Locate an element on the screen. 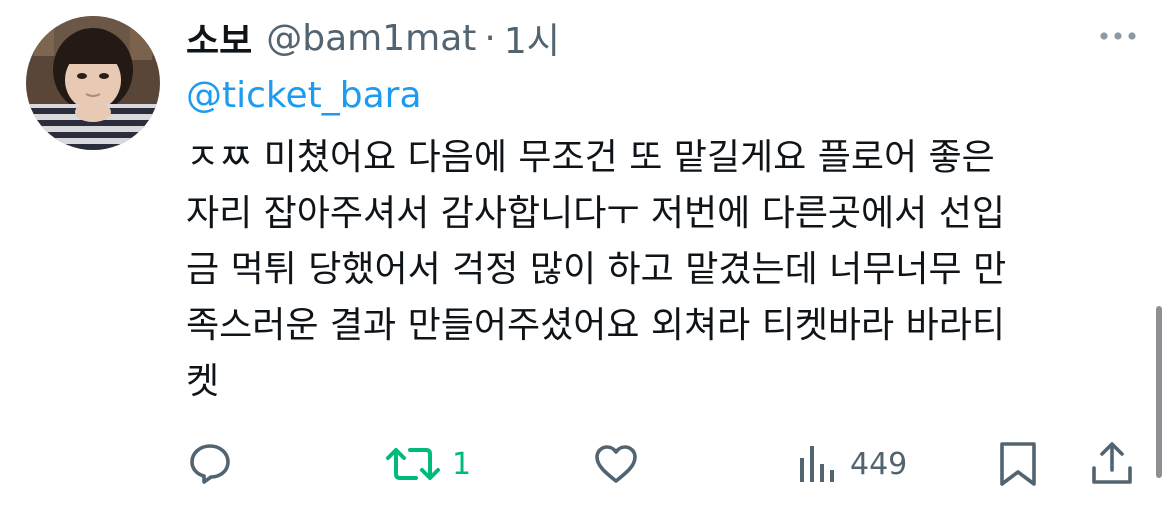  retweet-button: 1 is located at coordinates (428, 464).